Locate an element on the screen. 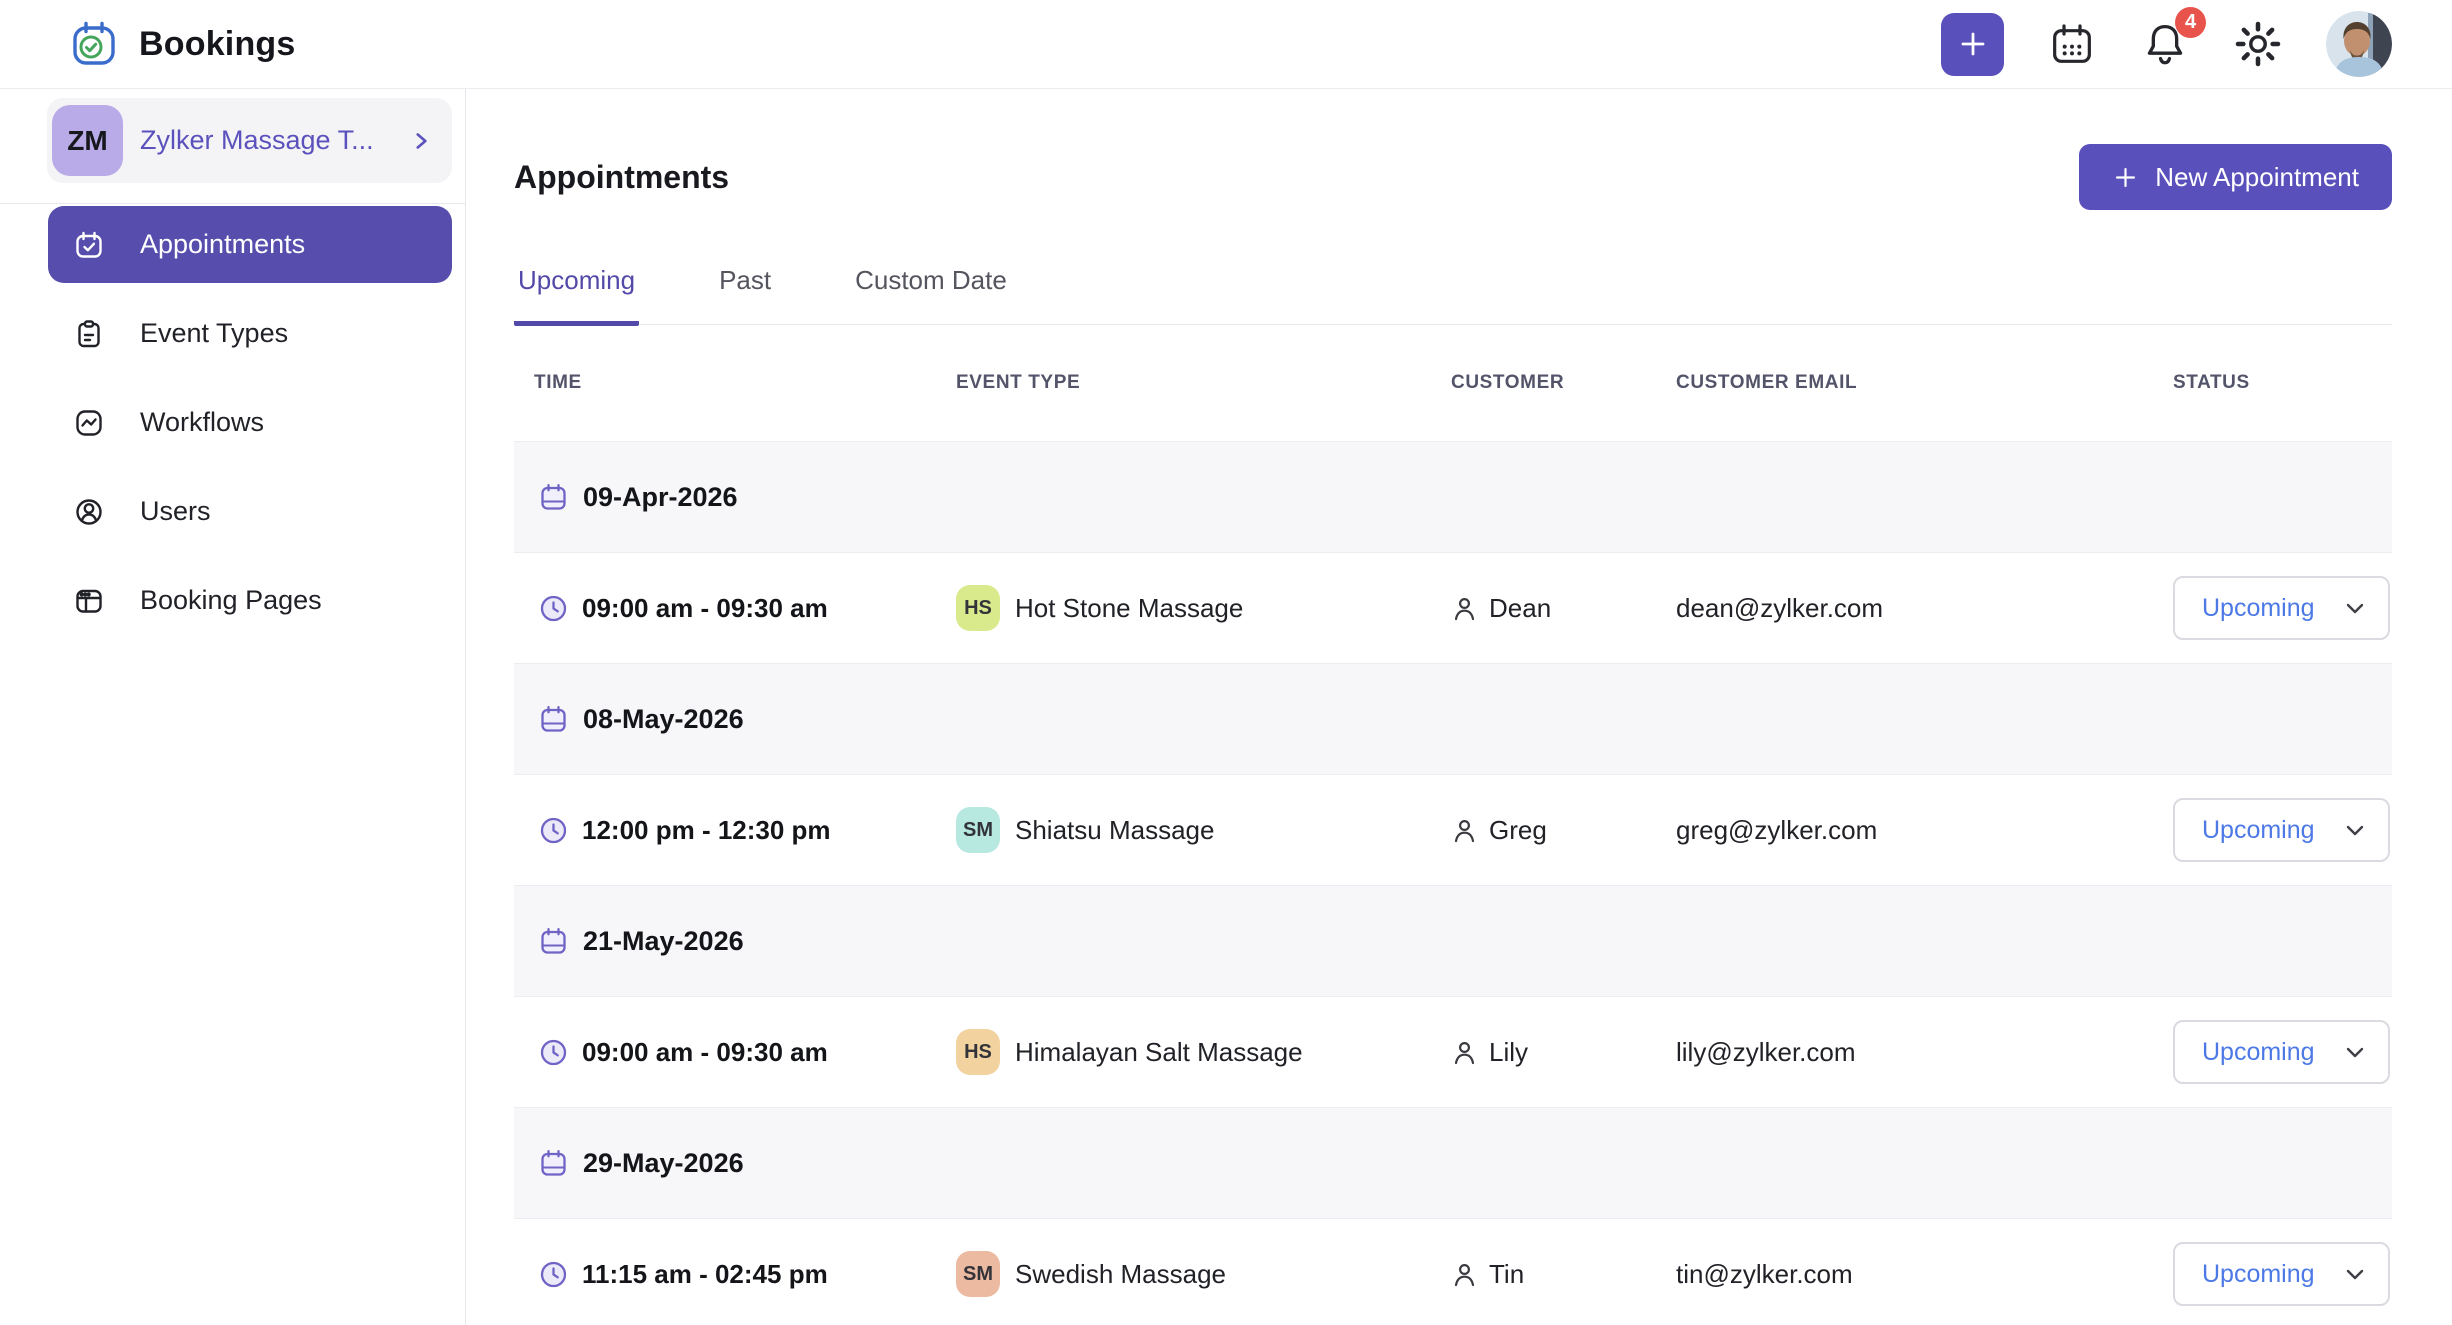 The width and height of the screenshot is (2452, 1325). sidebar-item-appointments: Appointments is located at coordinates (250, 244).